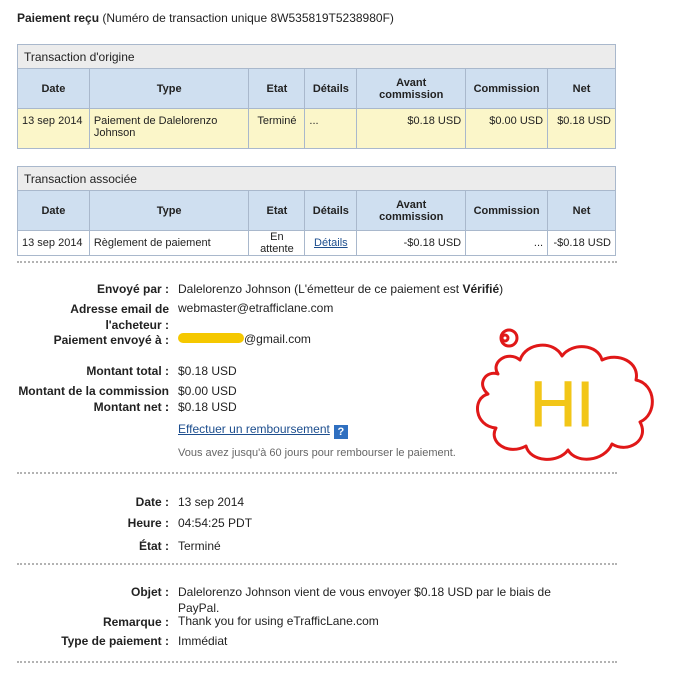  I want to click on sent-by-label: Envoyé par :, so click(132, 289).